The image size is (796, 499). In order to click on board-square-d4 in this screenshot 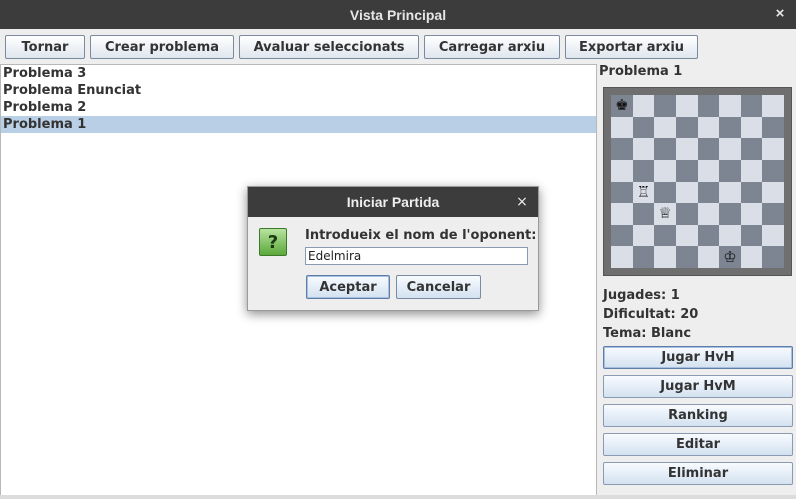, I will do `click(686, 192)`.